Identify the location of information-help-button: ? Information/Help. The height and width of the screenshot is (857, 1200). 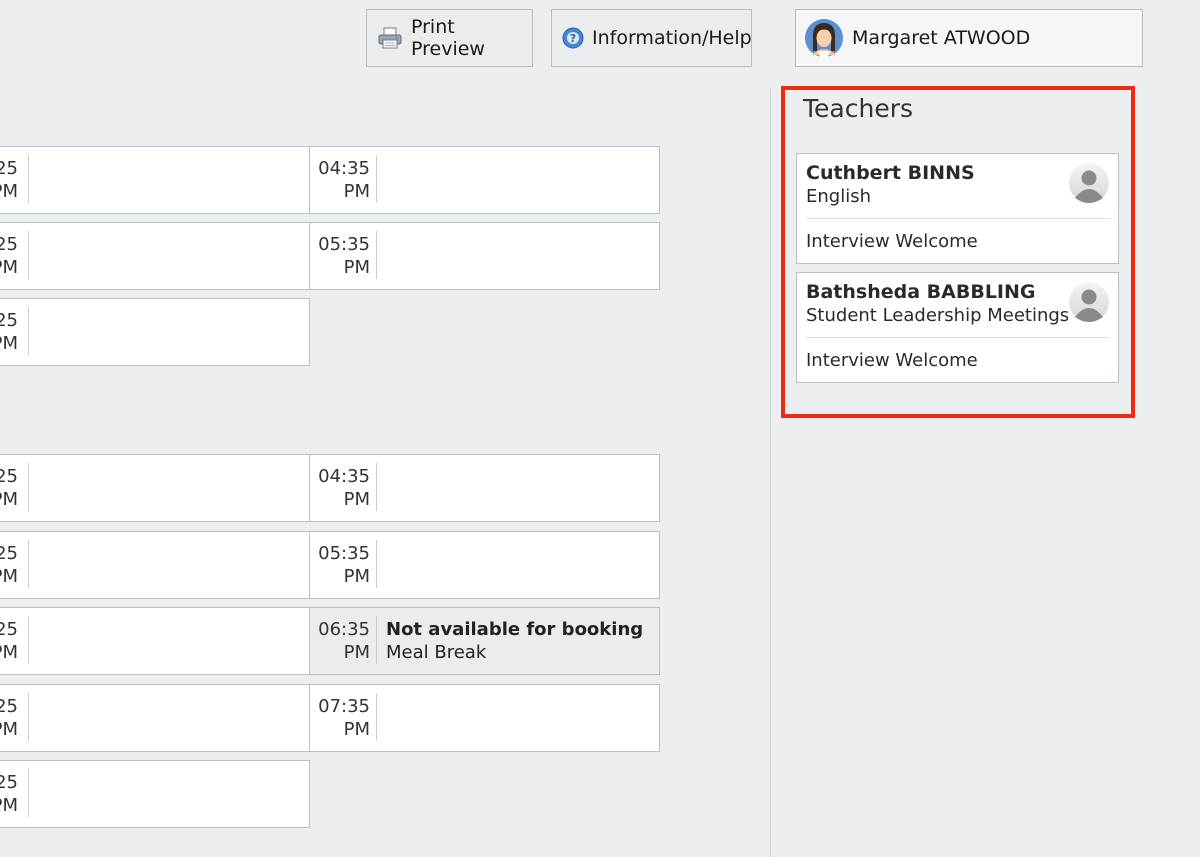
(651, 38).